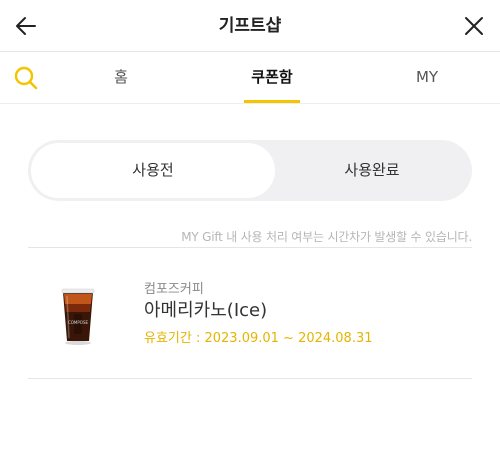 The height and width of the screenshot is (450, 500). Describe the element at coordinates (78, 322) in the screenshot. I see `svg-text: COMPOSE` at that location.